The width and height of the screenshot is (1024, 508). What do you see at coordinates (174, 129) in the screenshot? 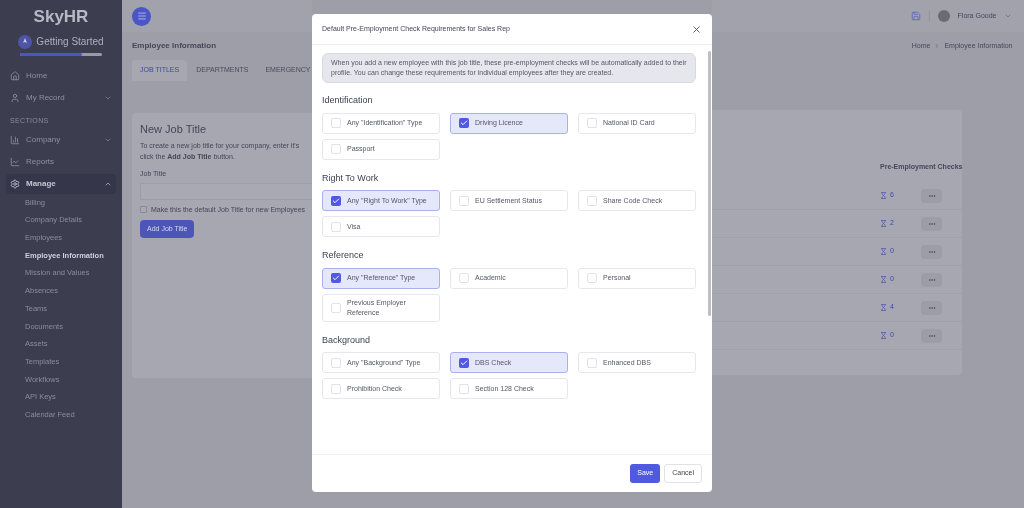
I see `card-title: New Job Title` at bounding box center [174, 129].